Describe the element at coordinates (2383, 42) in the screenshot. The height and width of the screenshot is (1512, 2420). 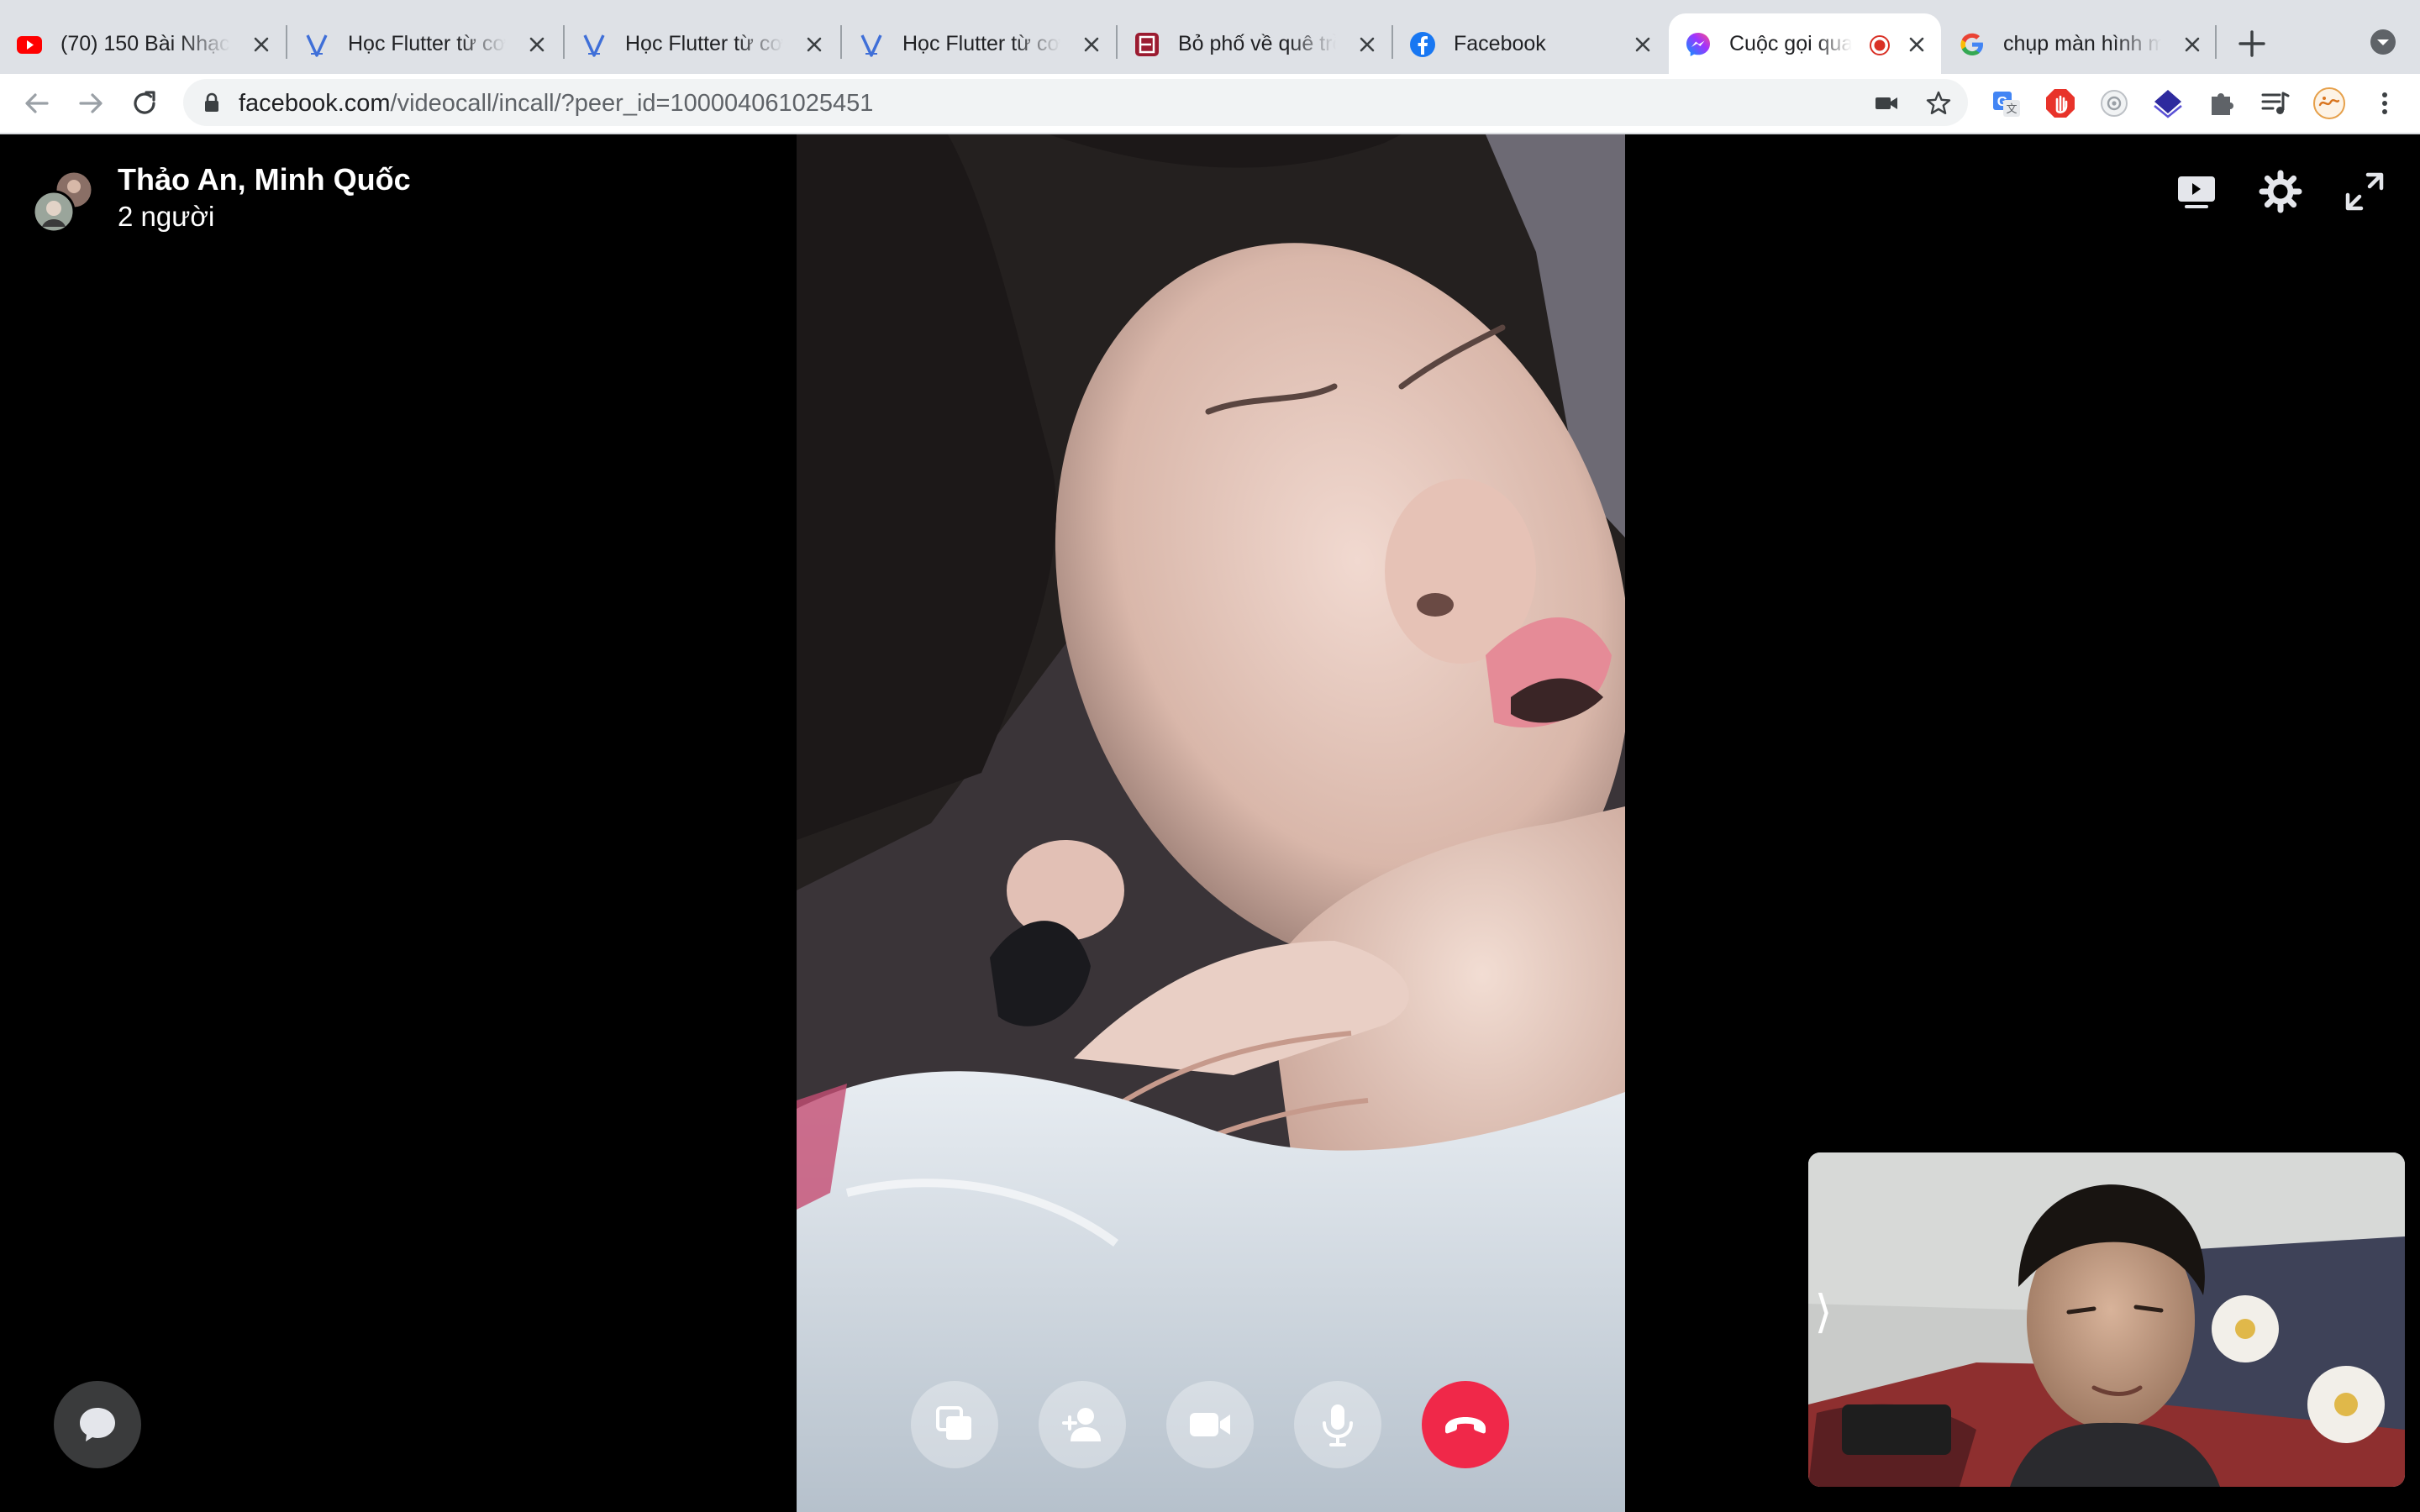
I see `tab-search-icon` at that location.